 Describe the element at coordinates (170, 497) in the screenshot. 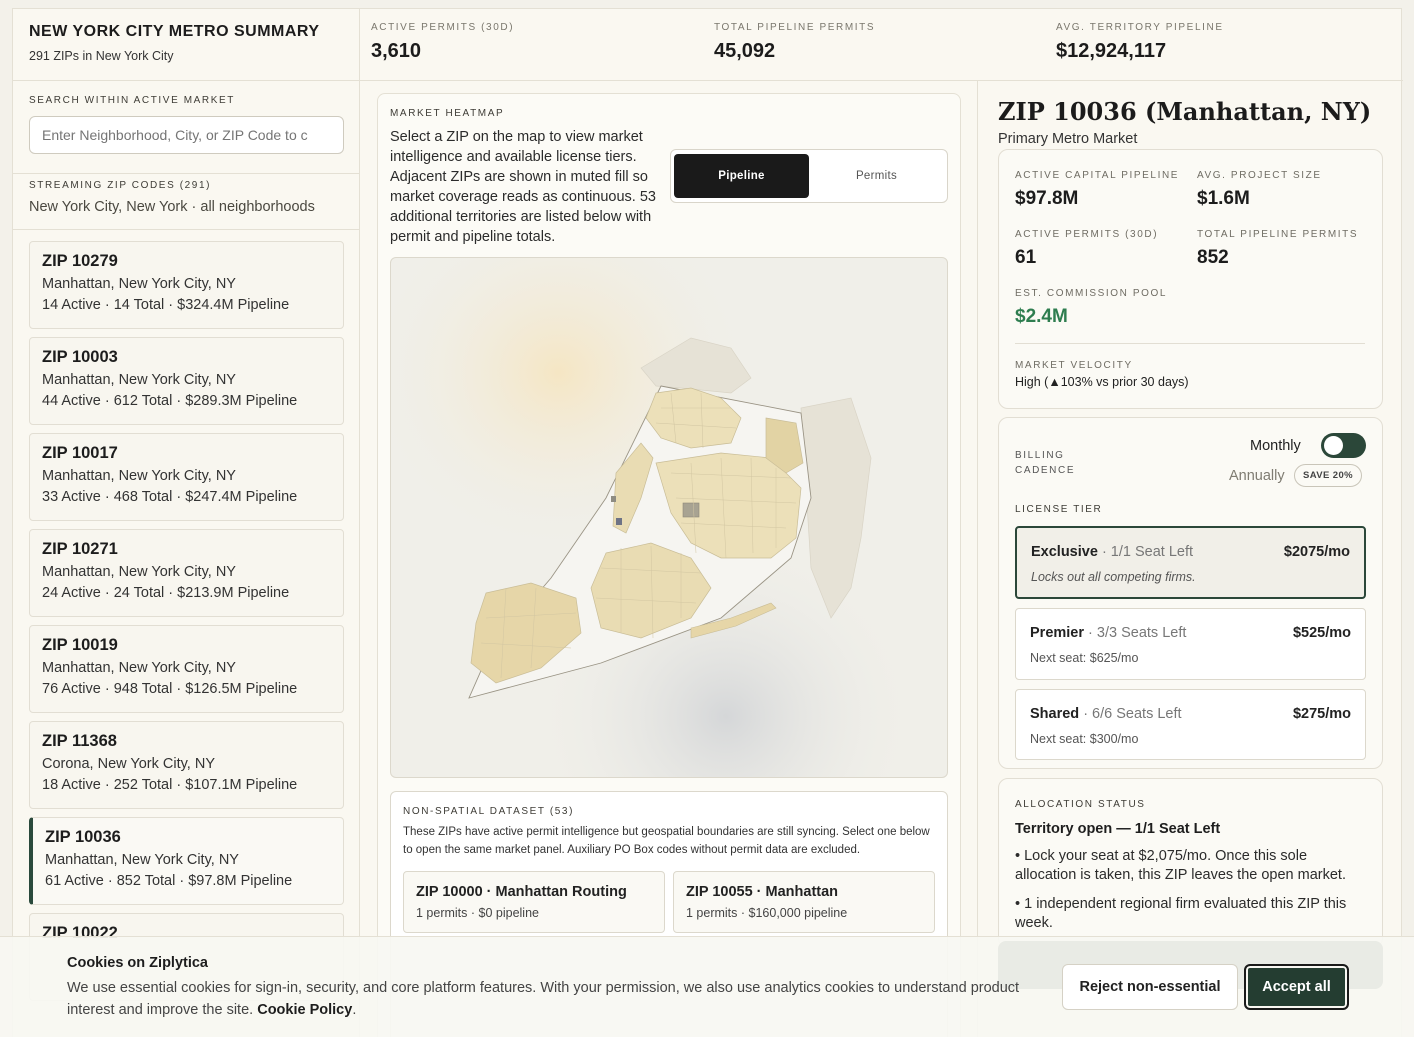

I see `zip-stats: 33 Active · 468 Total · $247.4M Pipeline` at that location.